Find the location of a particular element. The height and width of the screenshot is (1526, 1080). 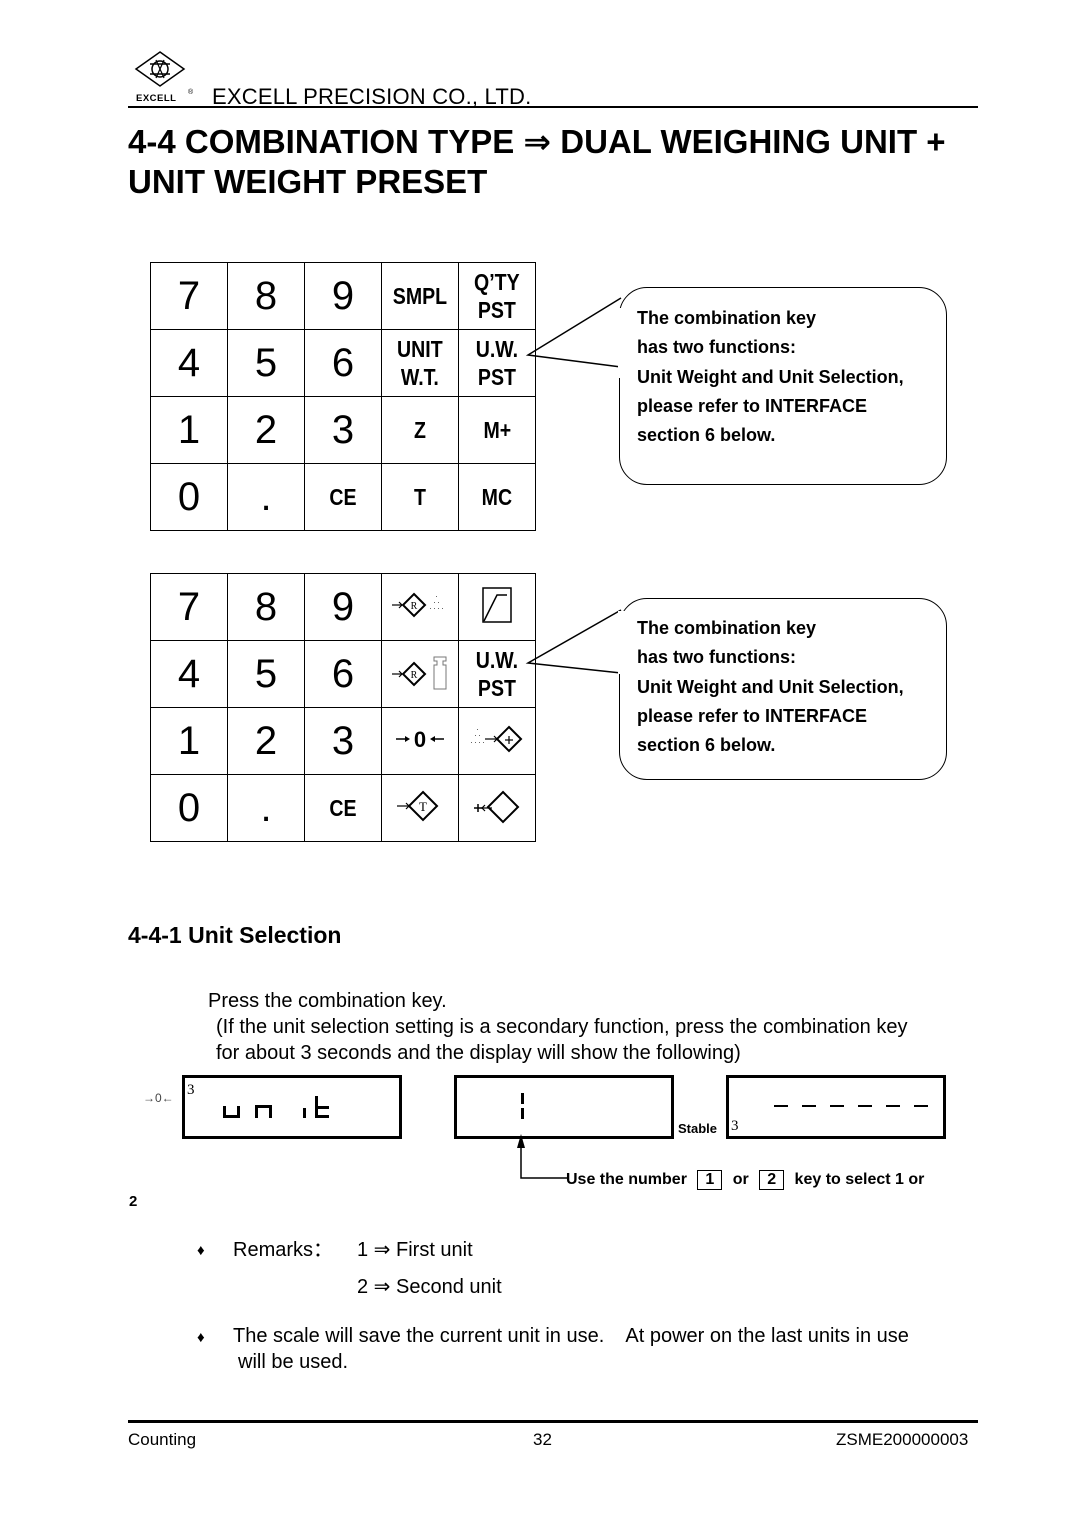

key-accumulate is located at coordinates (497, 741).